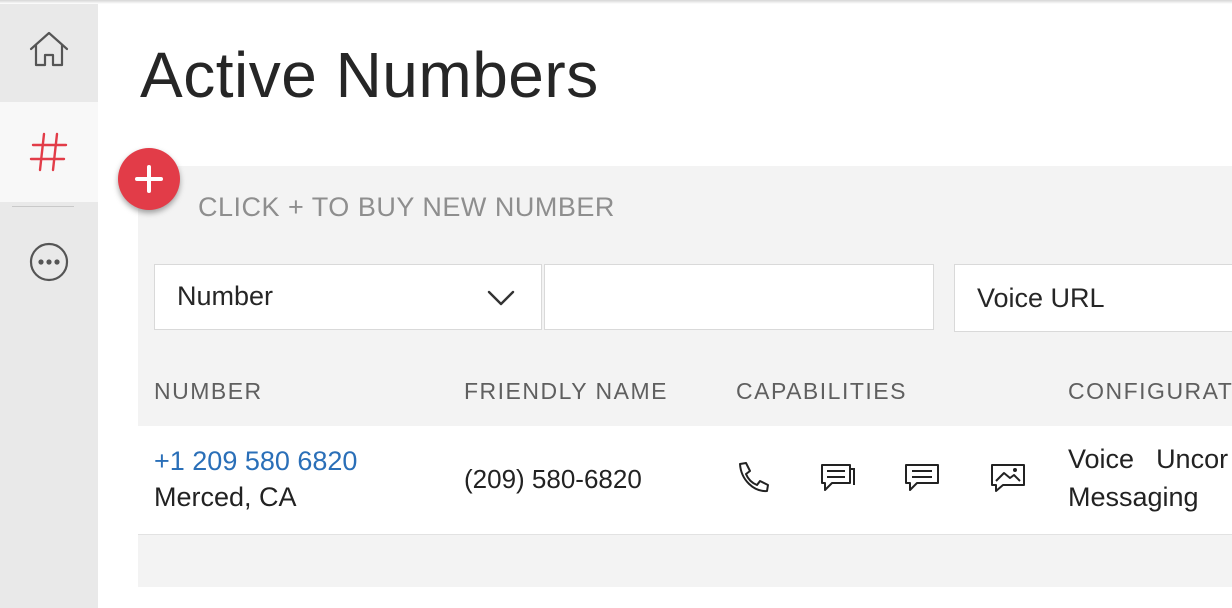  What do you see at coordinates (1150, 391) in the screenshot?
I see `column-header-configuration: CONFIGURAT` at bounding box center [1150, 391].